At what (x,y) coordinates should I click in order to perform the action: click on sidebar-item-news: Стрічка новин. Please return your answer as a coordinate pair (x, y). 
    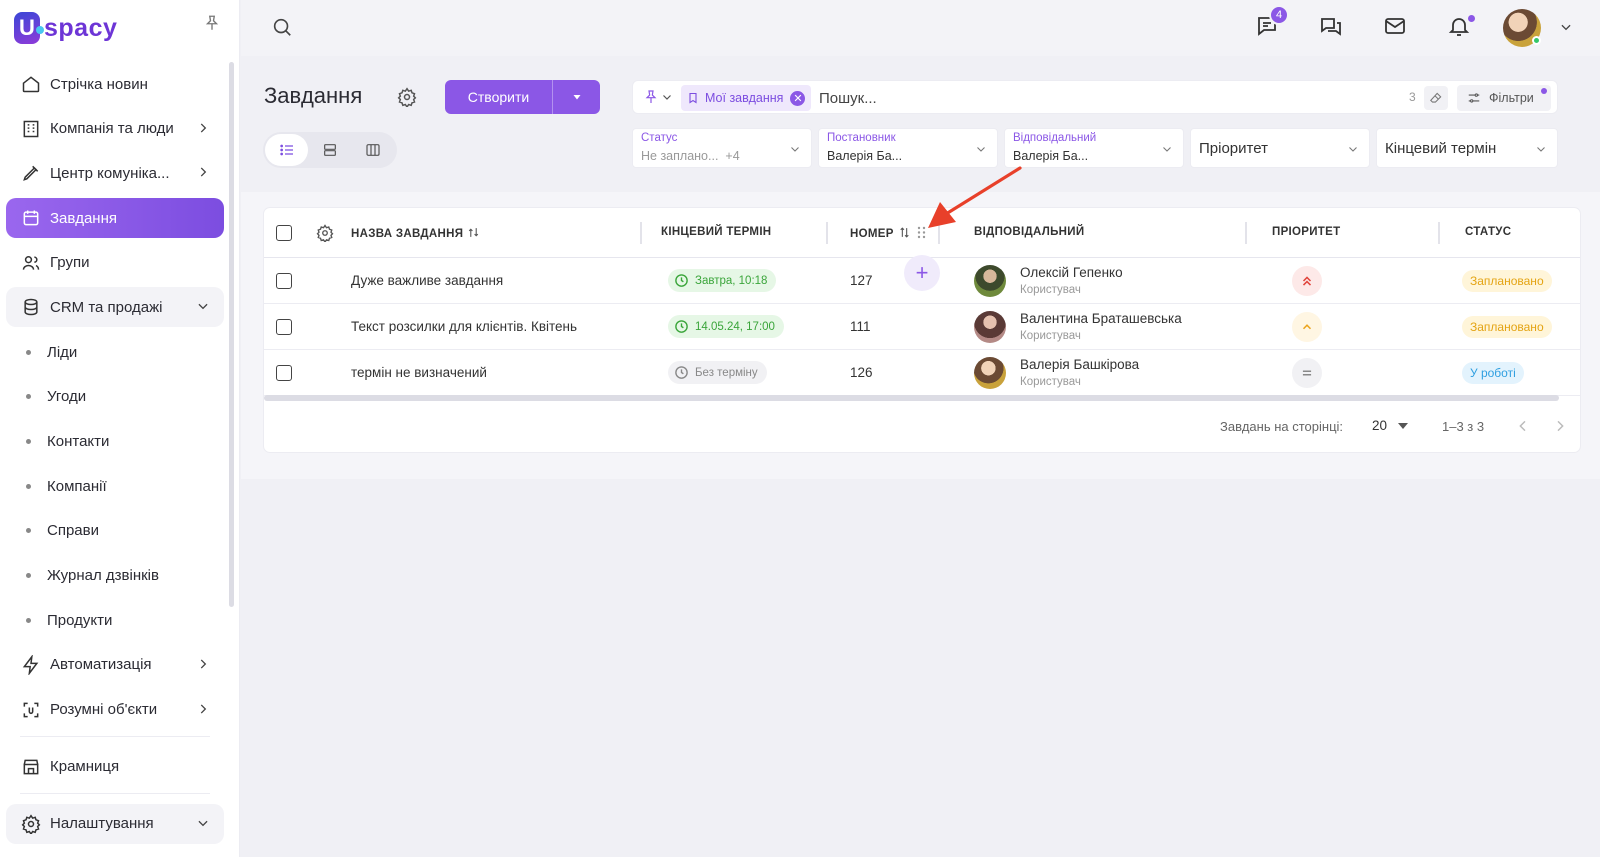
    Looking at the image, I should click on (115, 84).